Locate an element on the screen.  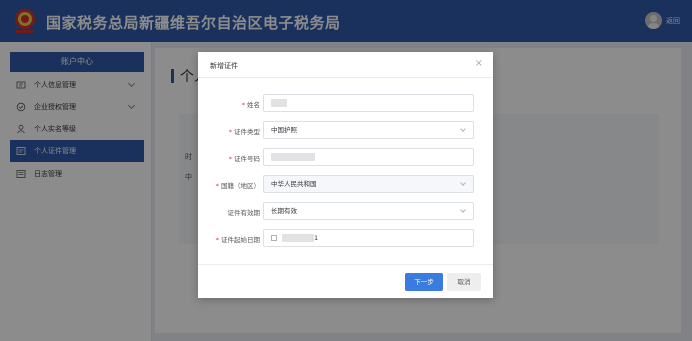
dialog-title: 新增证件 is located at coordinates (224, 66).